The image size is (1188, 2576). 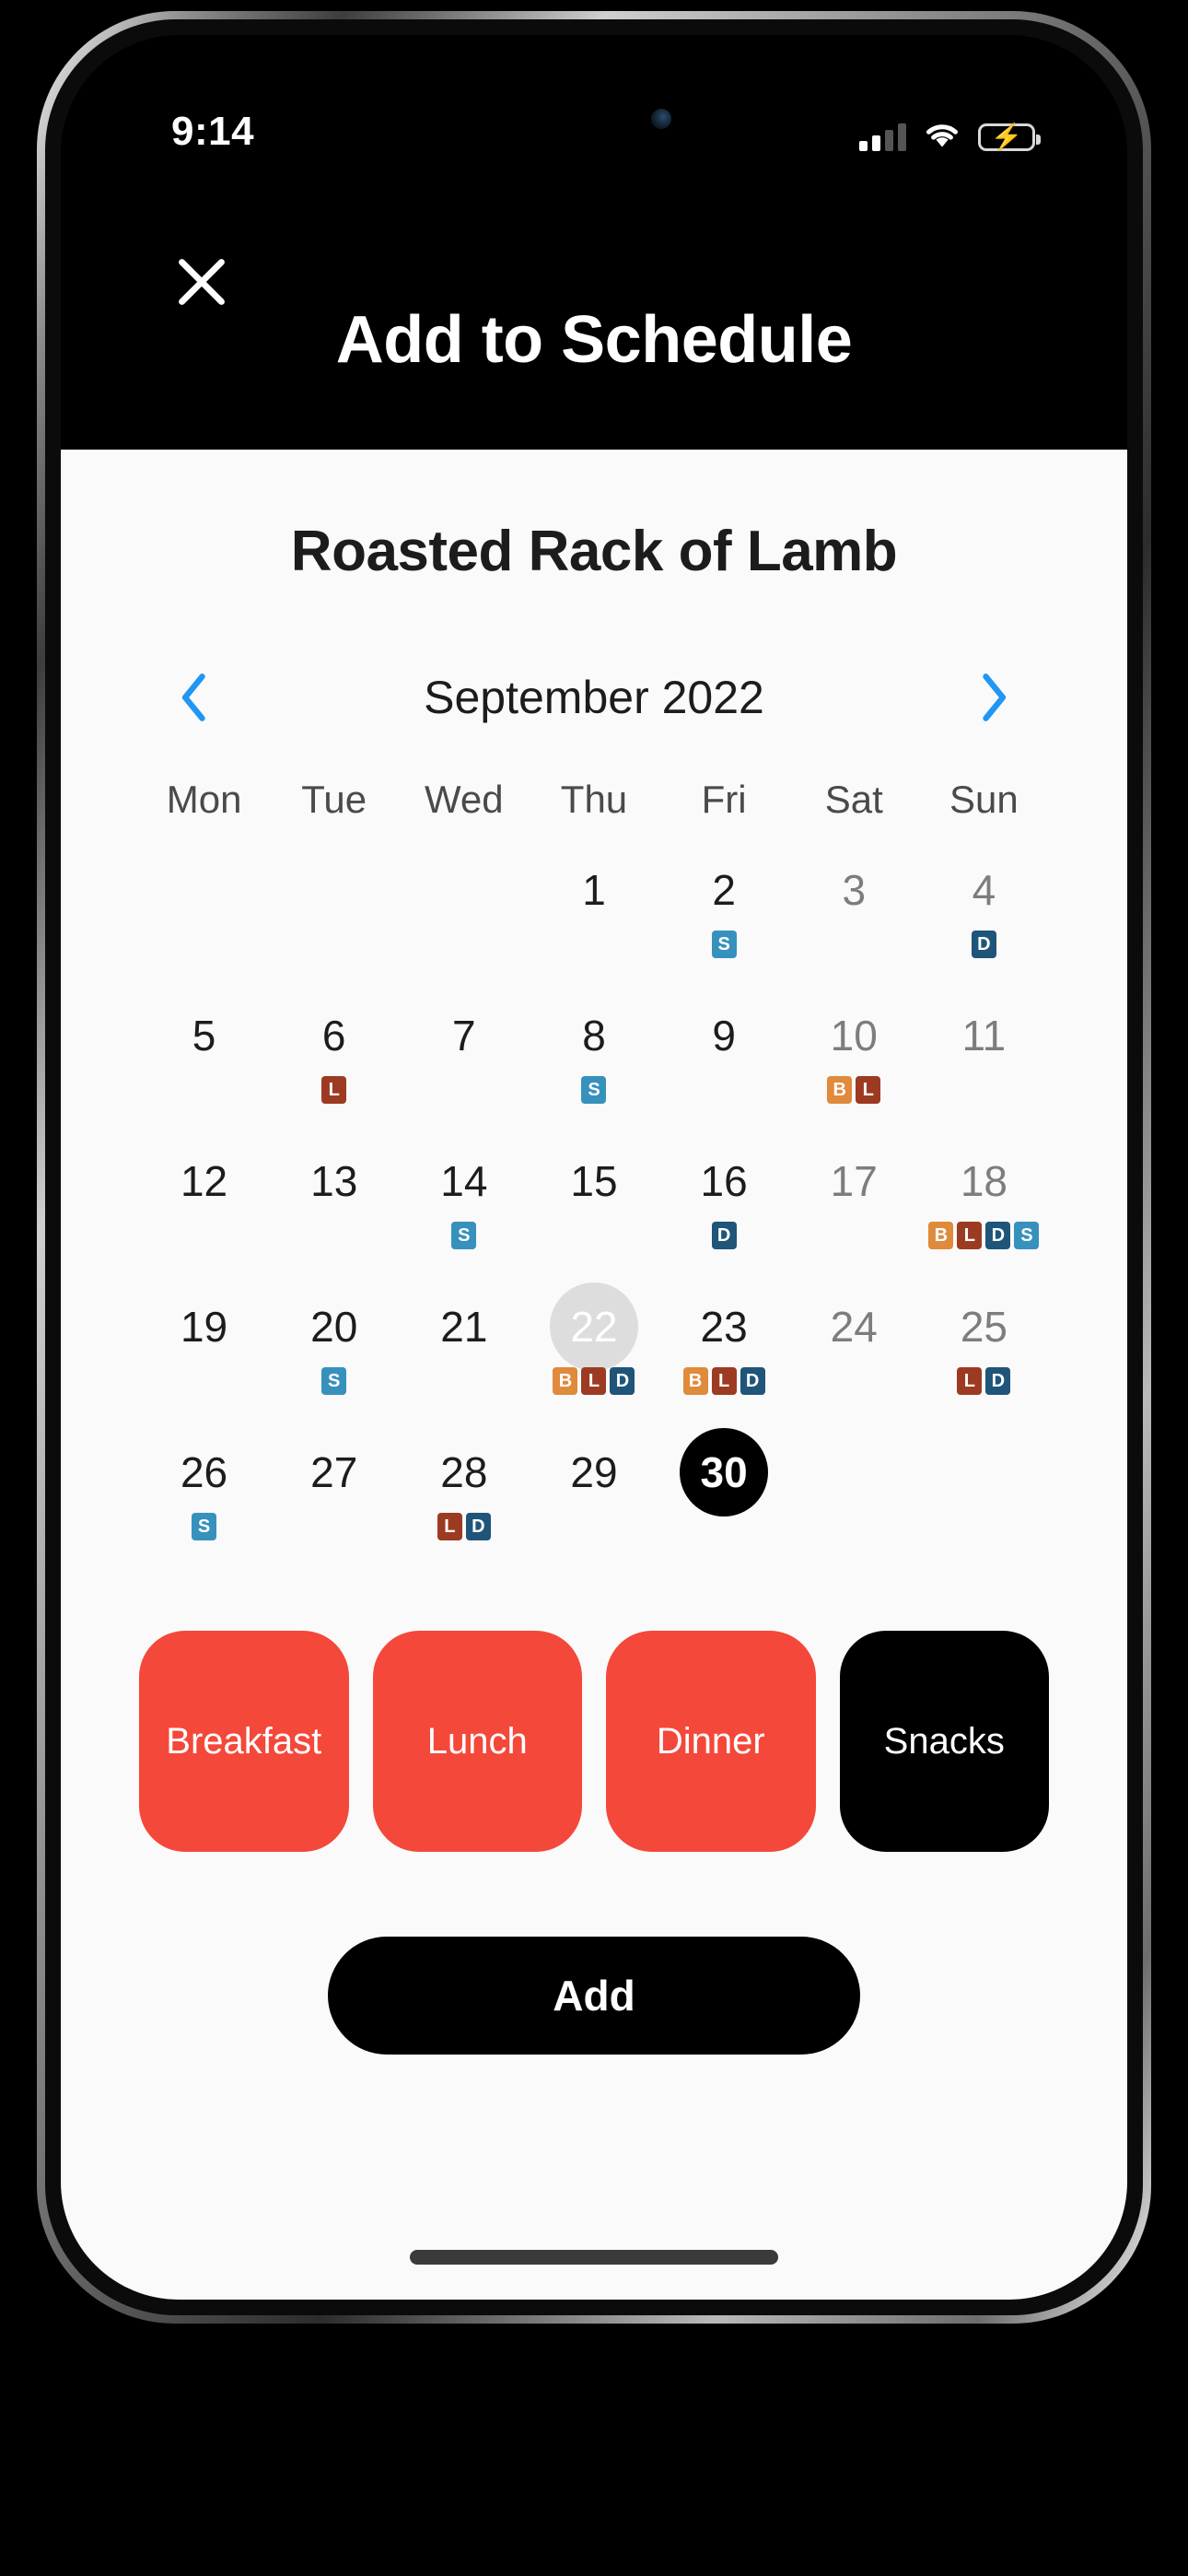 What do you see at coordinates (204, 1501) in the screenshot?
I see `calendar-day-cell: 26 S` at bounding box center [204, 1501].